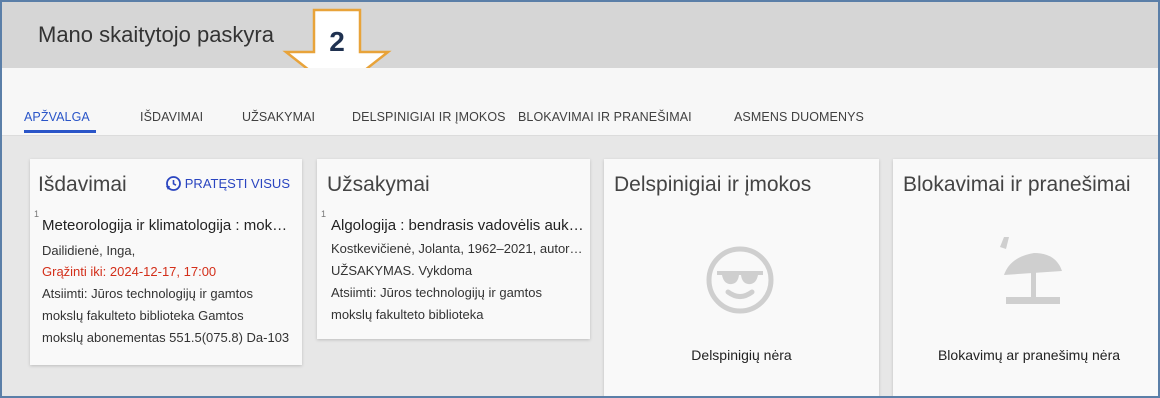  What do you see at coordinates (324, 214) in the screenshot?
I see `request-item-index: 1` at bounding box center [324, 214].